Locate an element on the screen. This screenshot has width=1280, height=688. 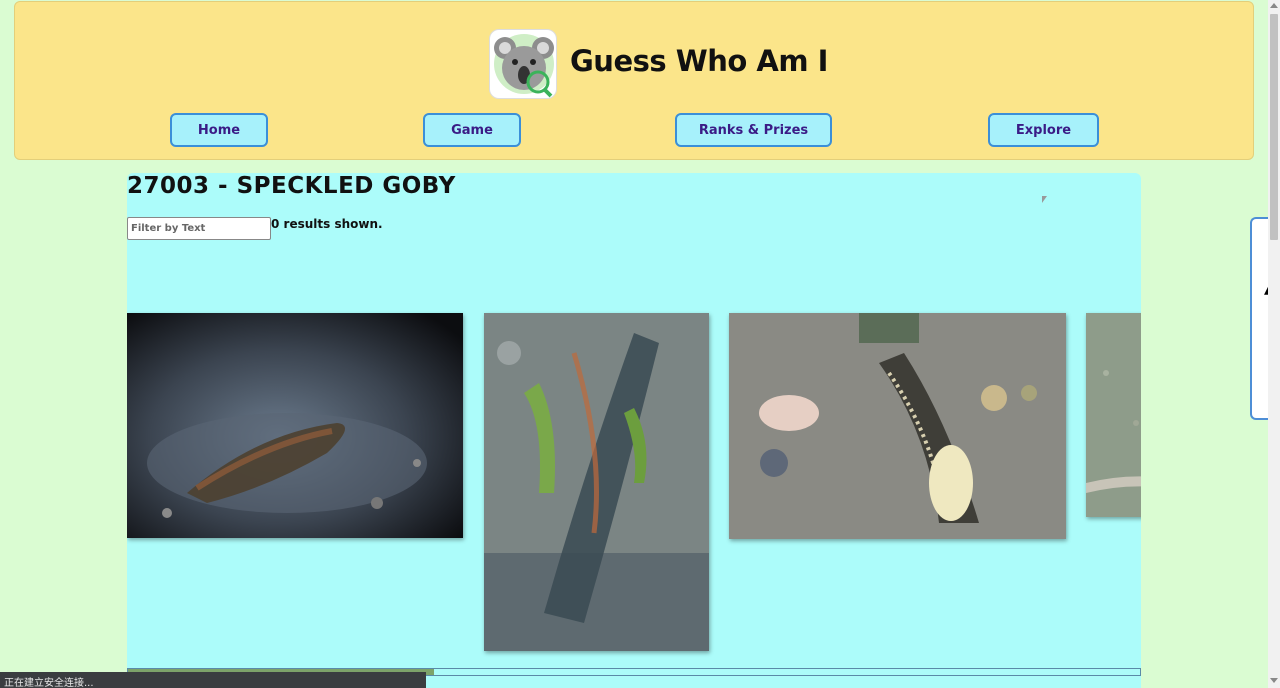
results-count: 0 results shown. is located at coordinates (327, 224).